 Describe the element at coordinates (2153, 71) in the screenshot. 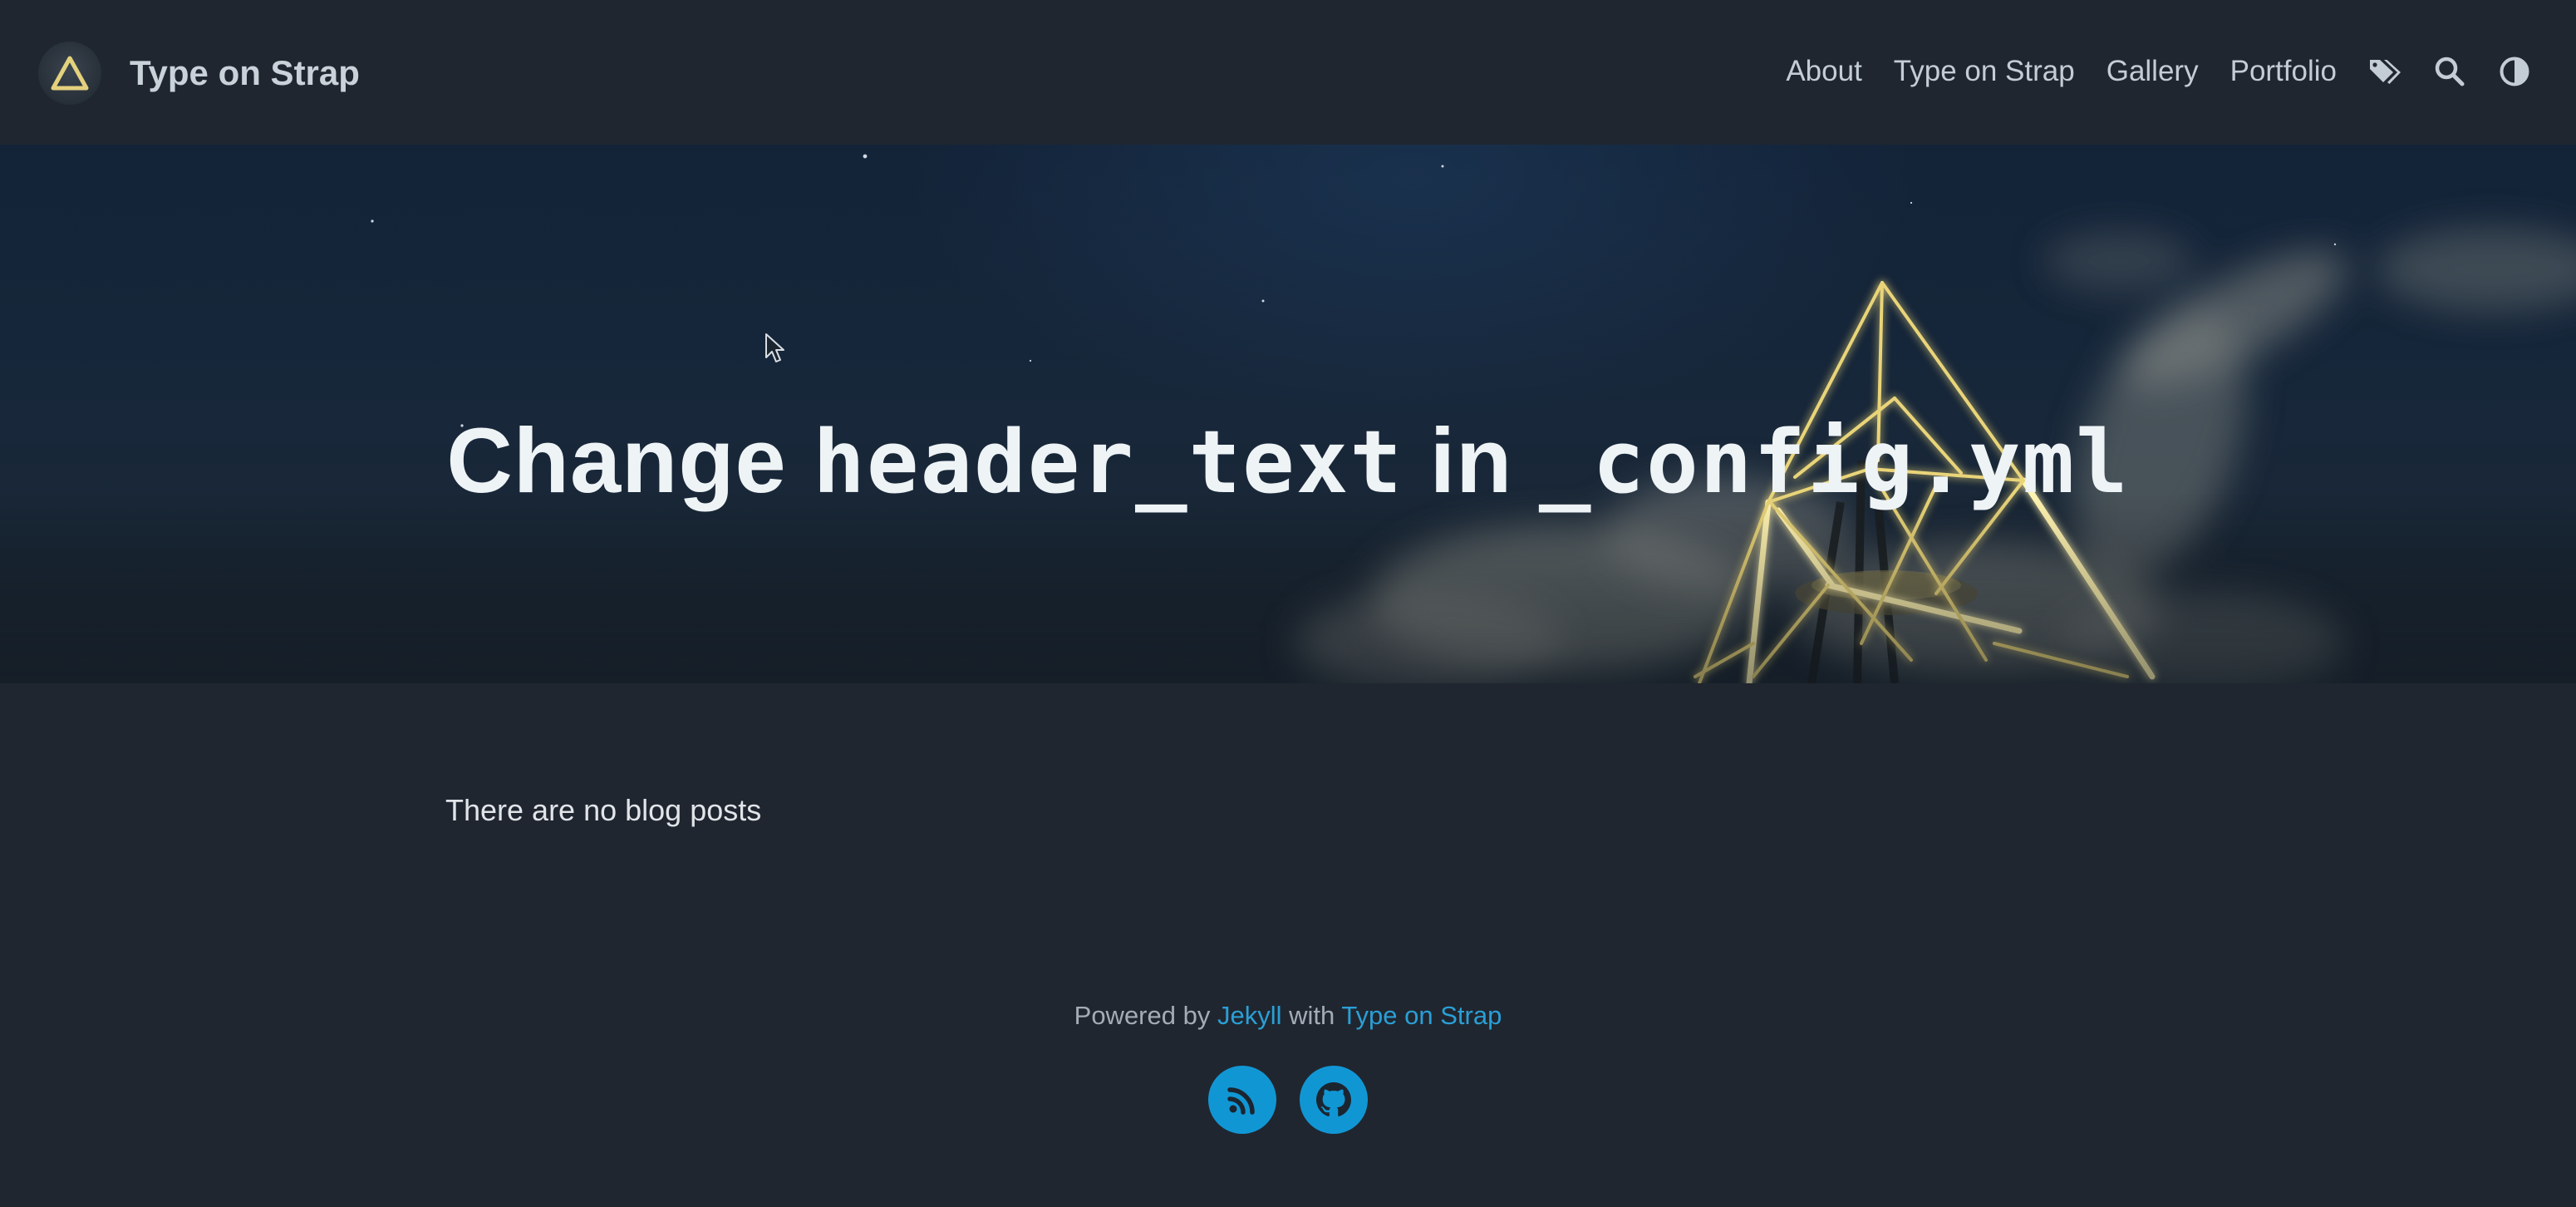

I see `nav-link-gallery: Gallery` at that location.